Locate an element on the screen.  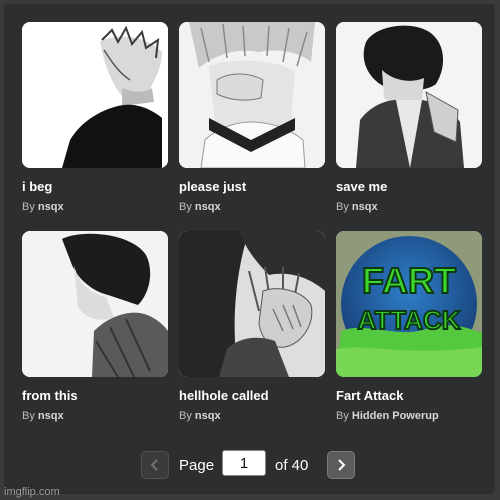
item-title: from this is located at coordinates (95, 395).